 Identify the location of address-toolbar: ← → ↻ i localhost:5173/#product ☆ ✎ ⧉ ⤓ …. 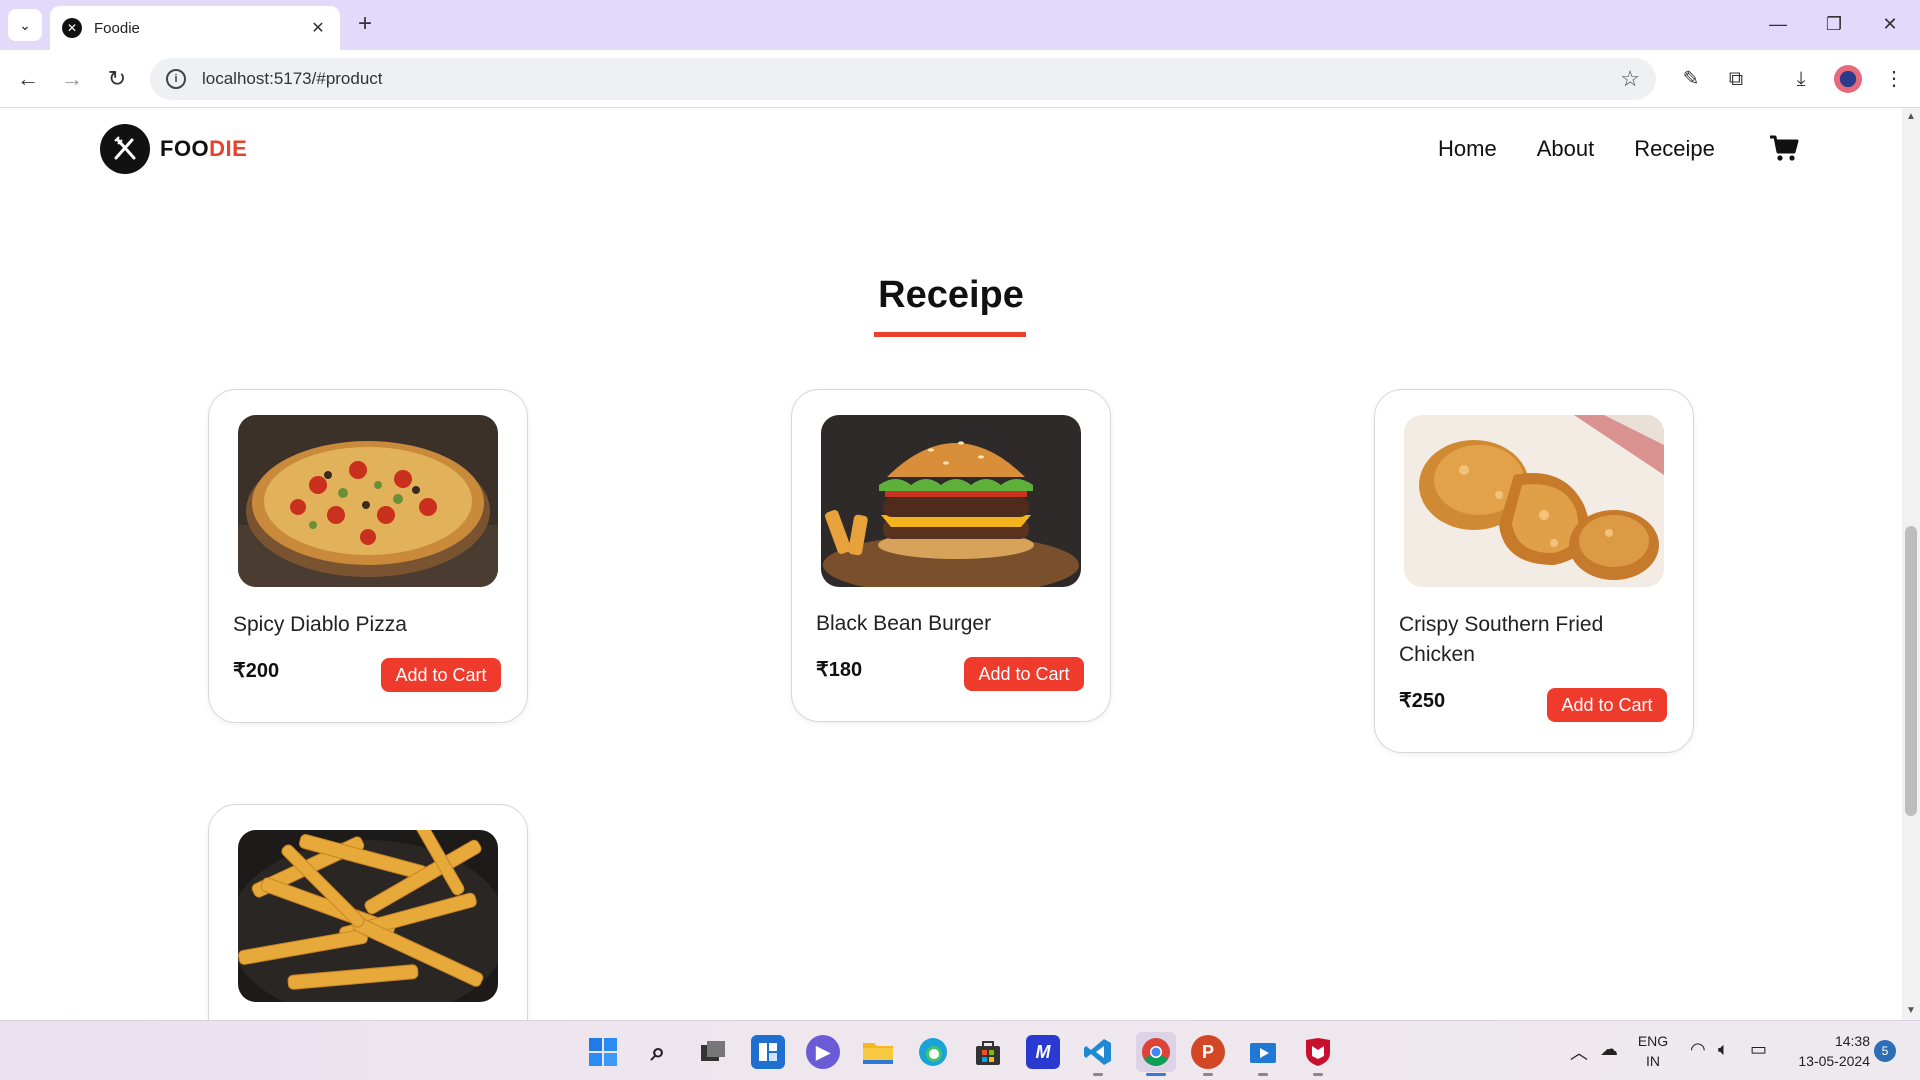
(960, 79).